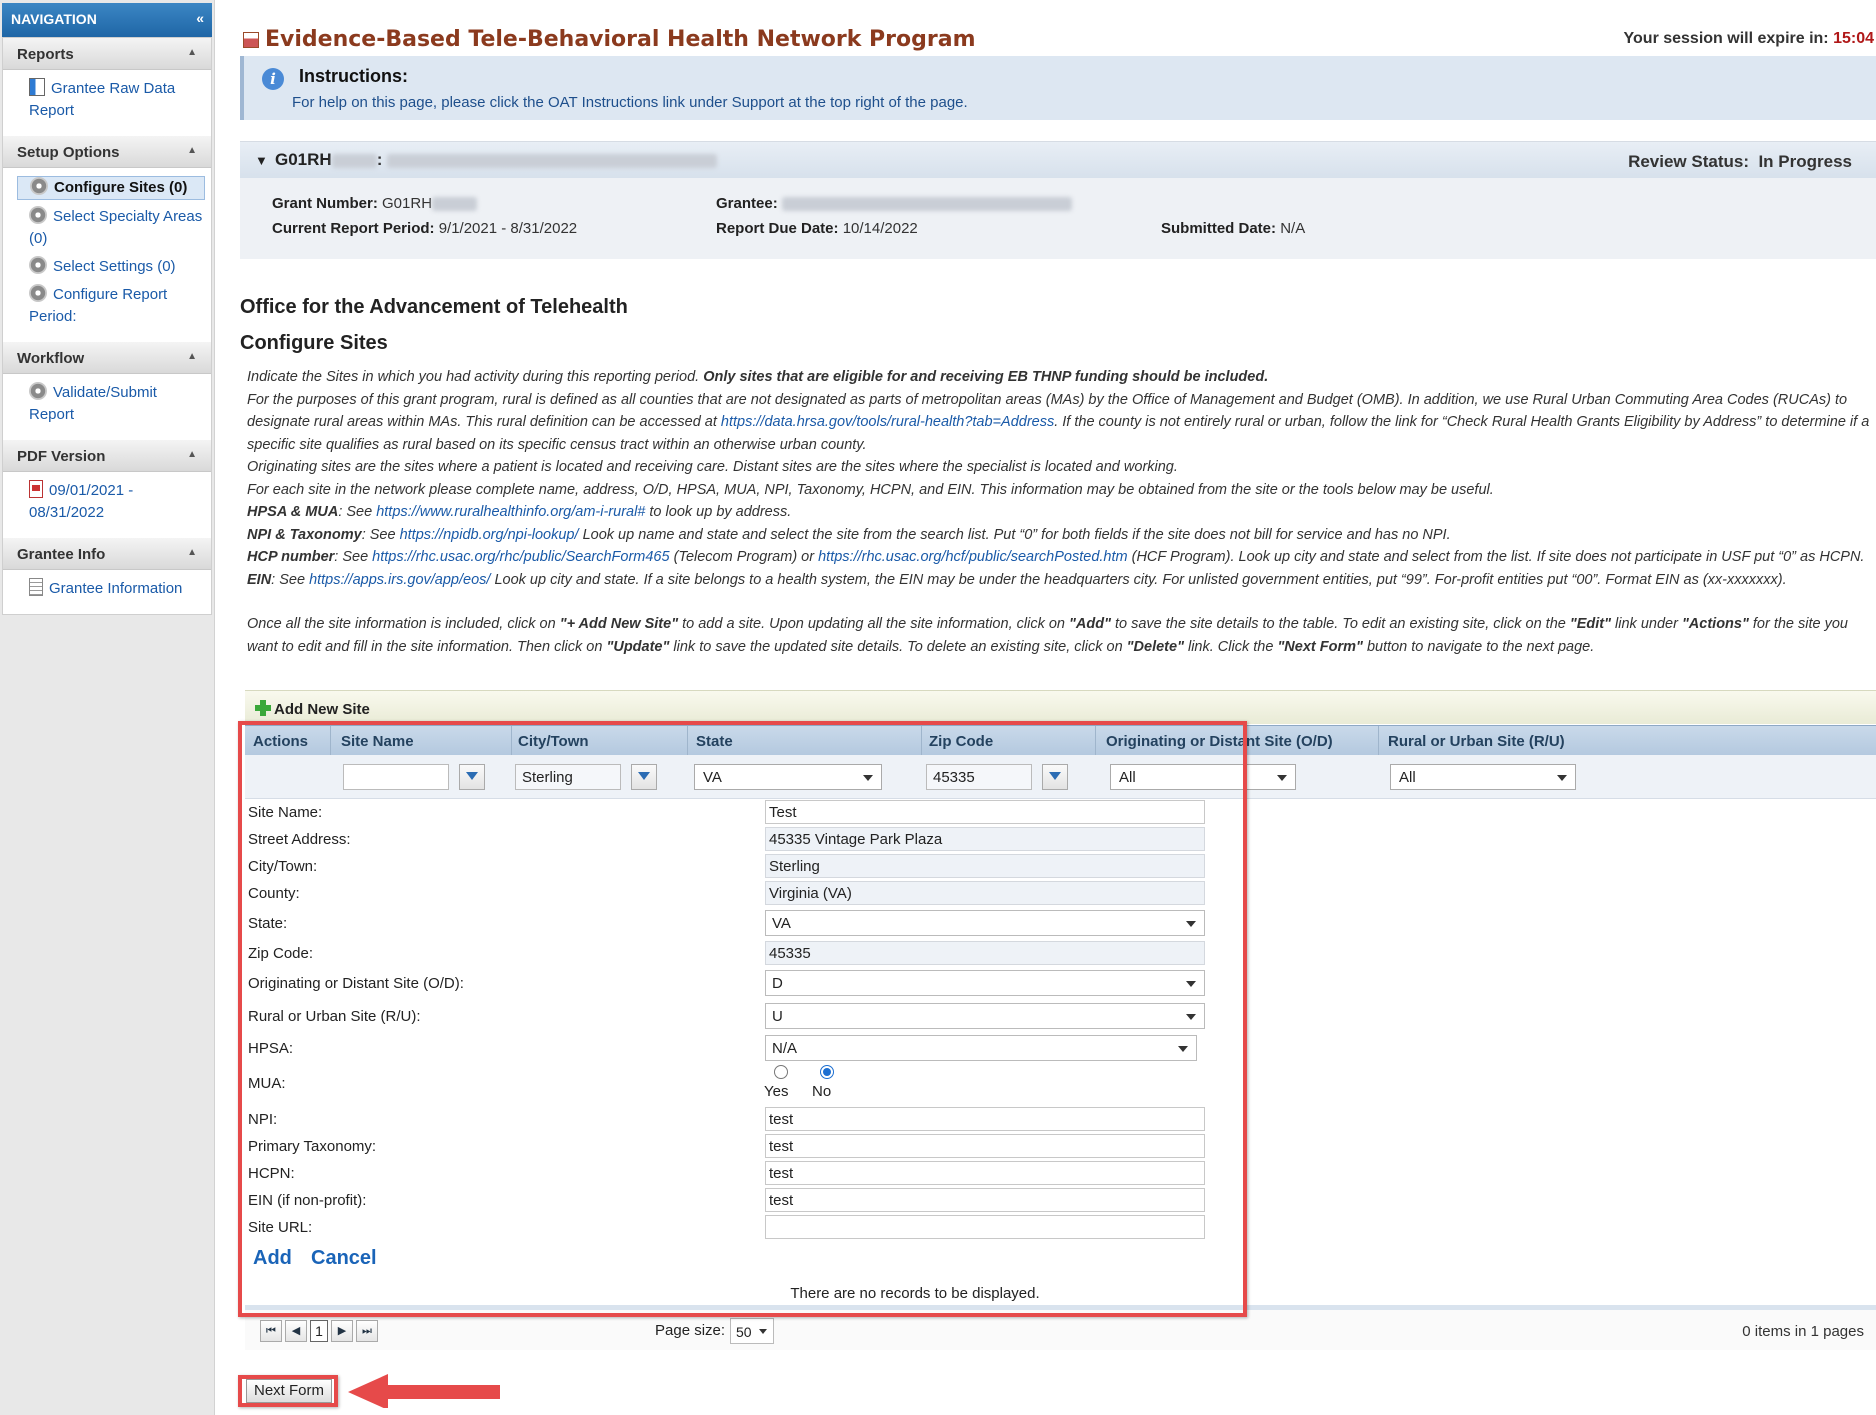 The image size is (1876, 1415). What do you see at coordinates (61, 456) in the screenshot?
I see `section-title: PDF Version` at bounding box center [61, 456].